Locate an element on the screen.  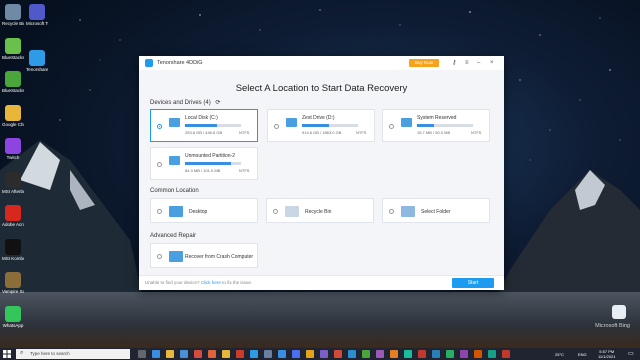
desktop-shortcut: Adobe Acrobat DC is located at coordinates (13, 216).